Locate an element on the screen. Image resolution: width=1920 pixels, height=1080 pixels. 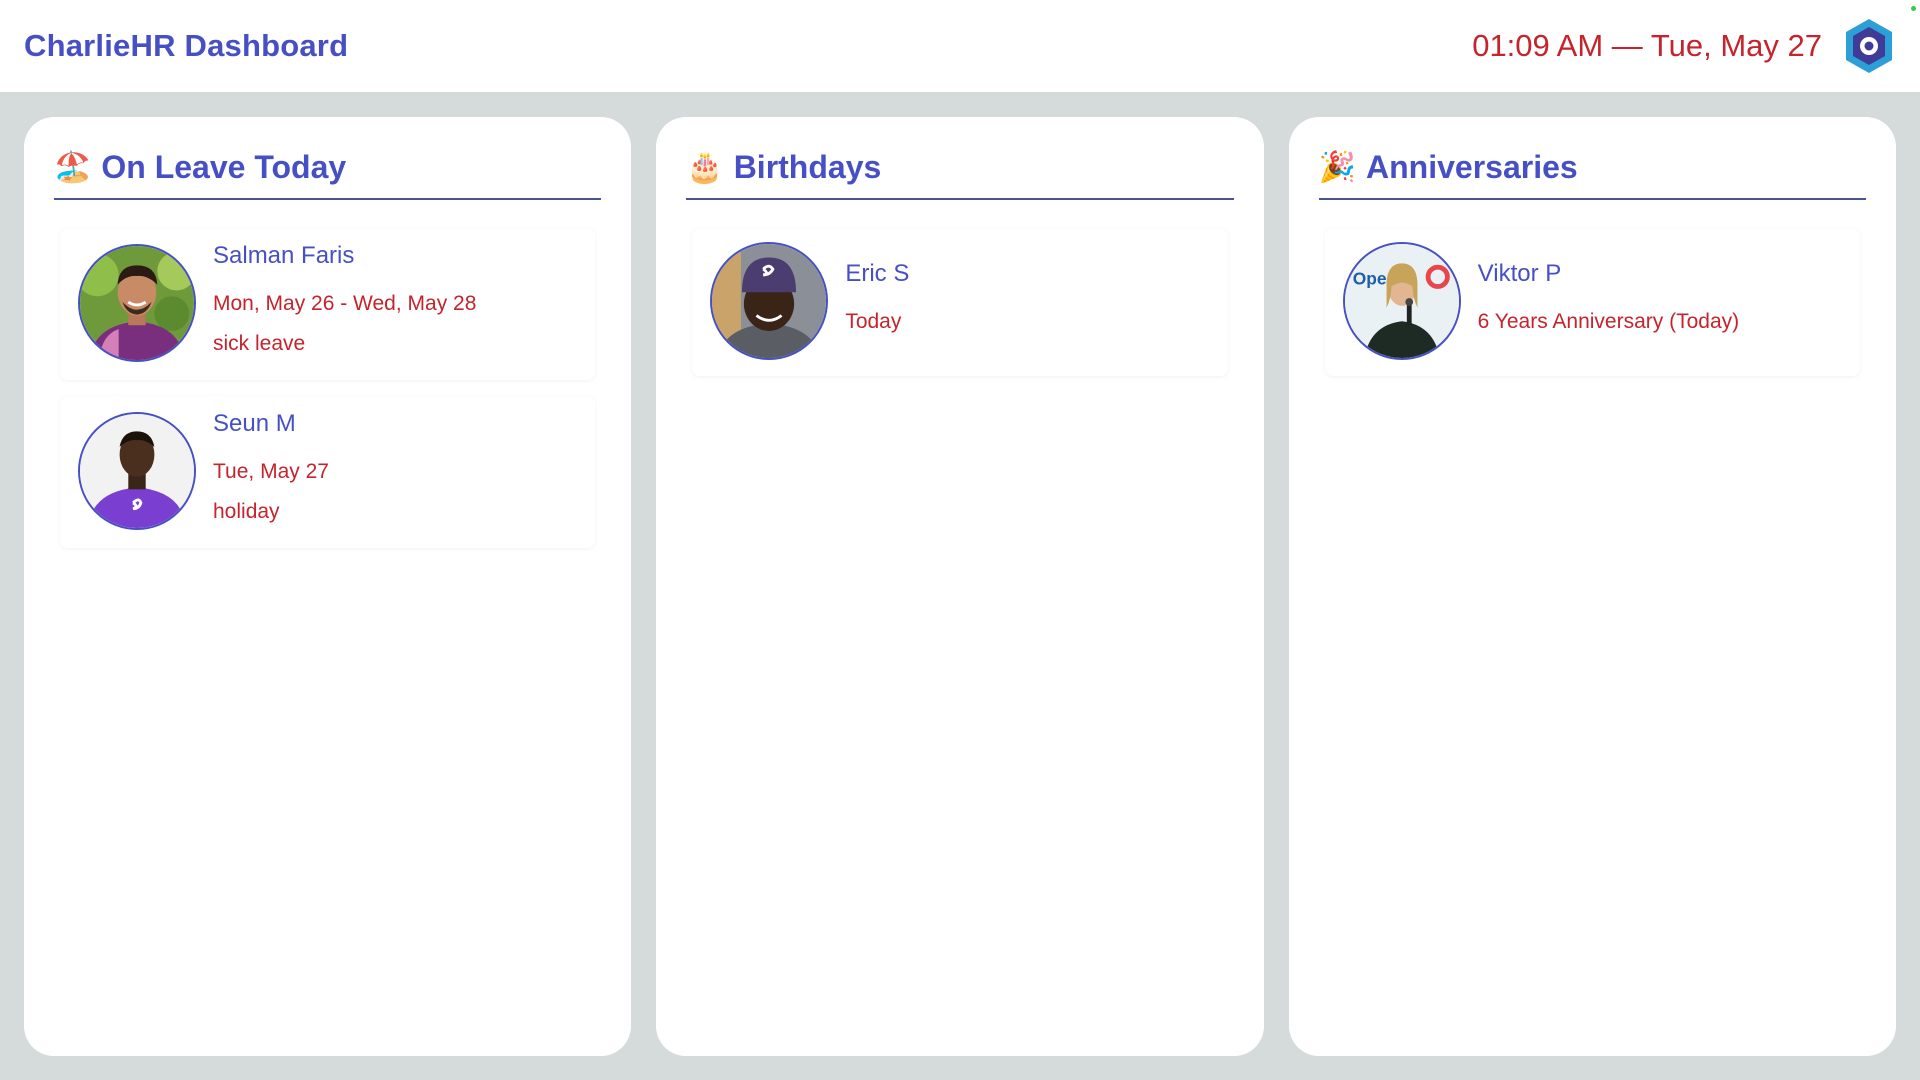
leave-dates: Tue, May 27 is located at coordinates (271, 471).